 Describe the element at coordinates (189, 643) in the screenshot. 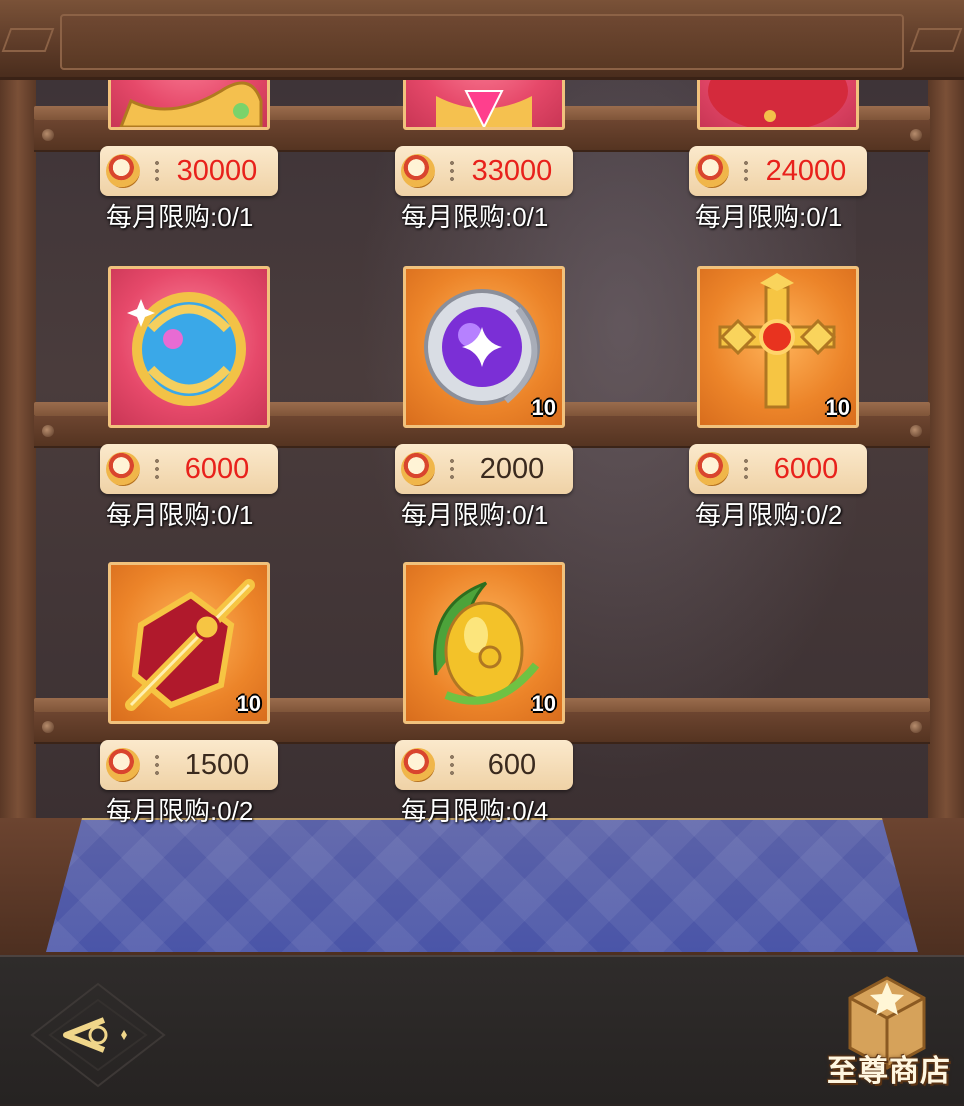

I see `sword-emblem-icon: 10` at that location.